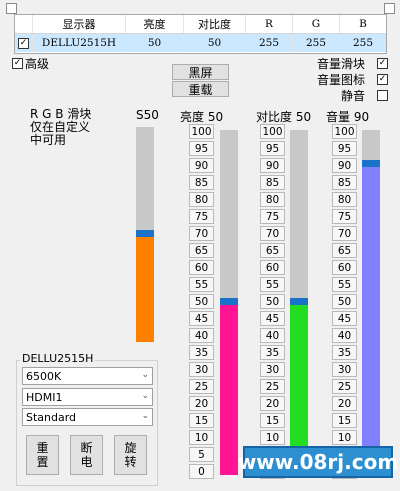 The width and height of the screenshot is (400, 491). Describe the element at coordinates (201, 471) in the screenshot. I see `tick-label: 0` at that location.